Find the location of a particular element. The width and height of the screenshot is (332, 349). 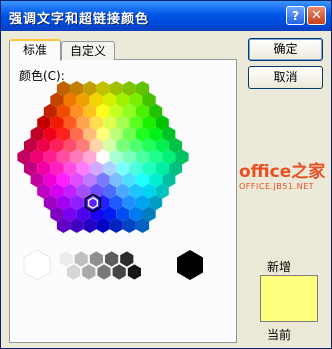

white-swatch is located at coordinates (37, 265).